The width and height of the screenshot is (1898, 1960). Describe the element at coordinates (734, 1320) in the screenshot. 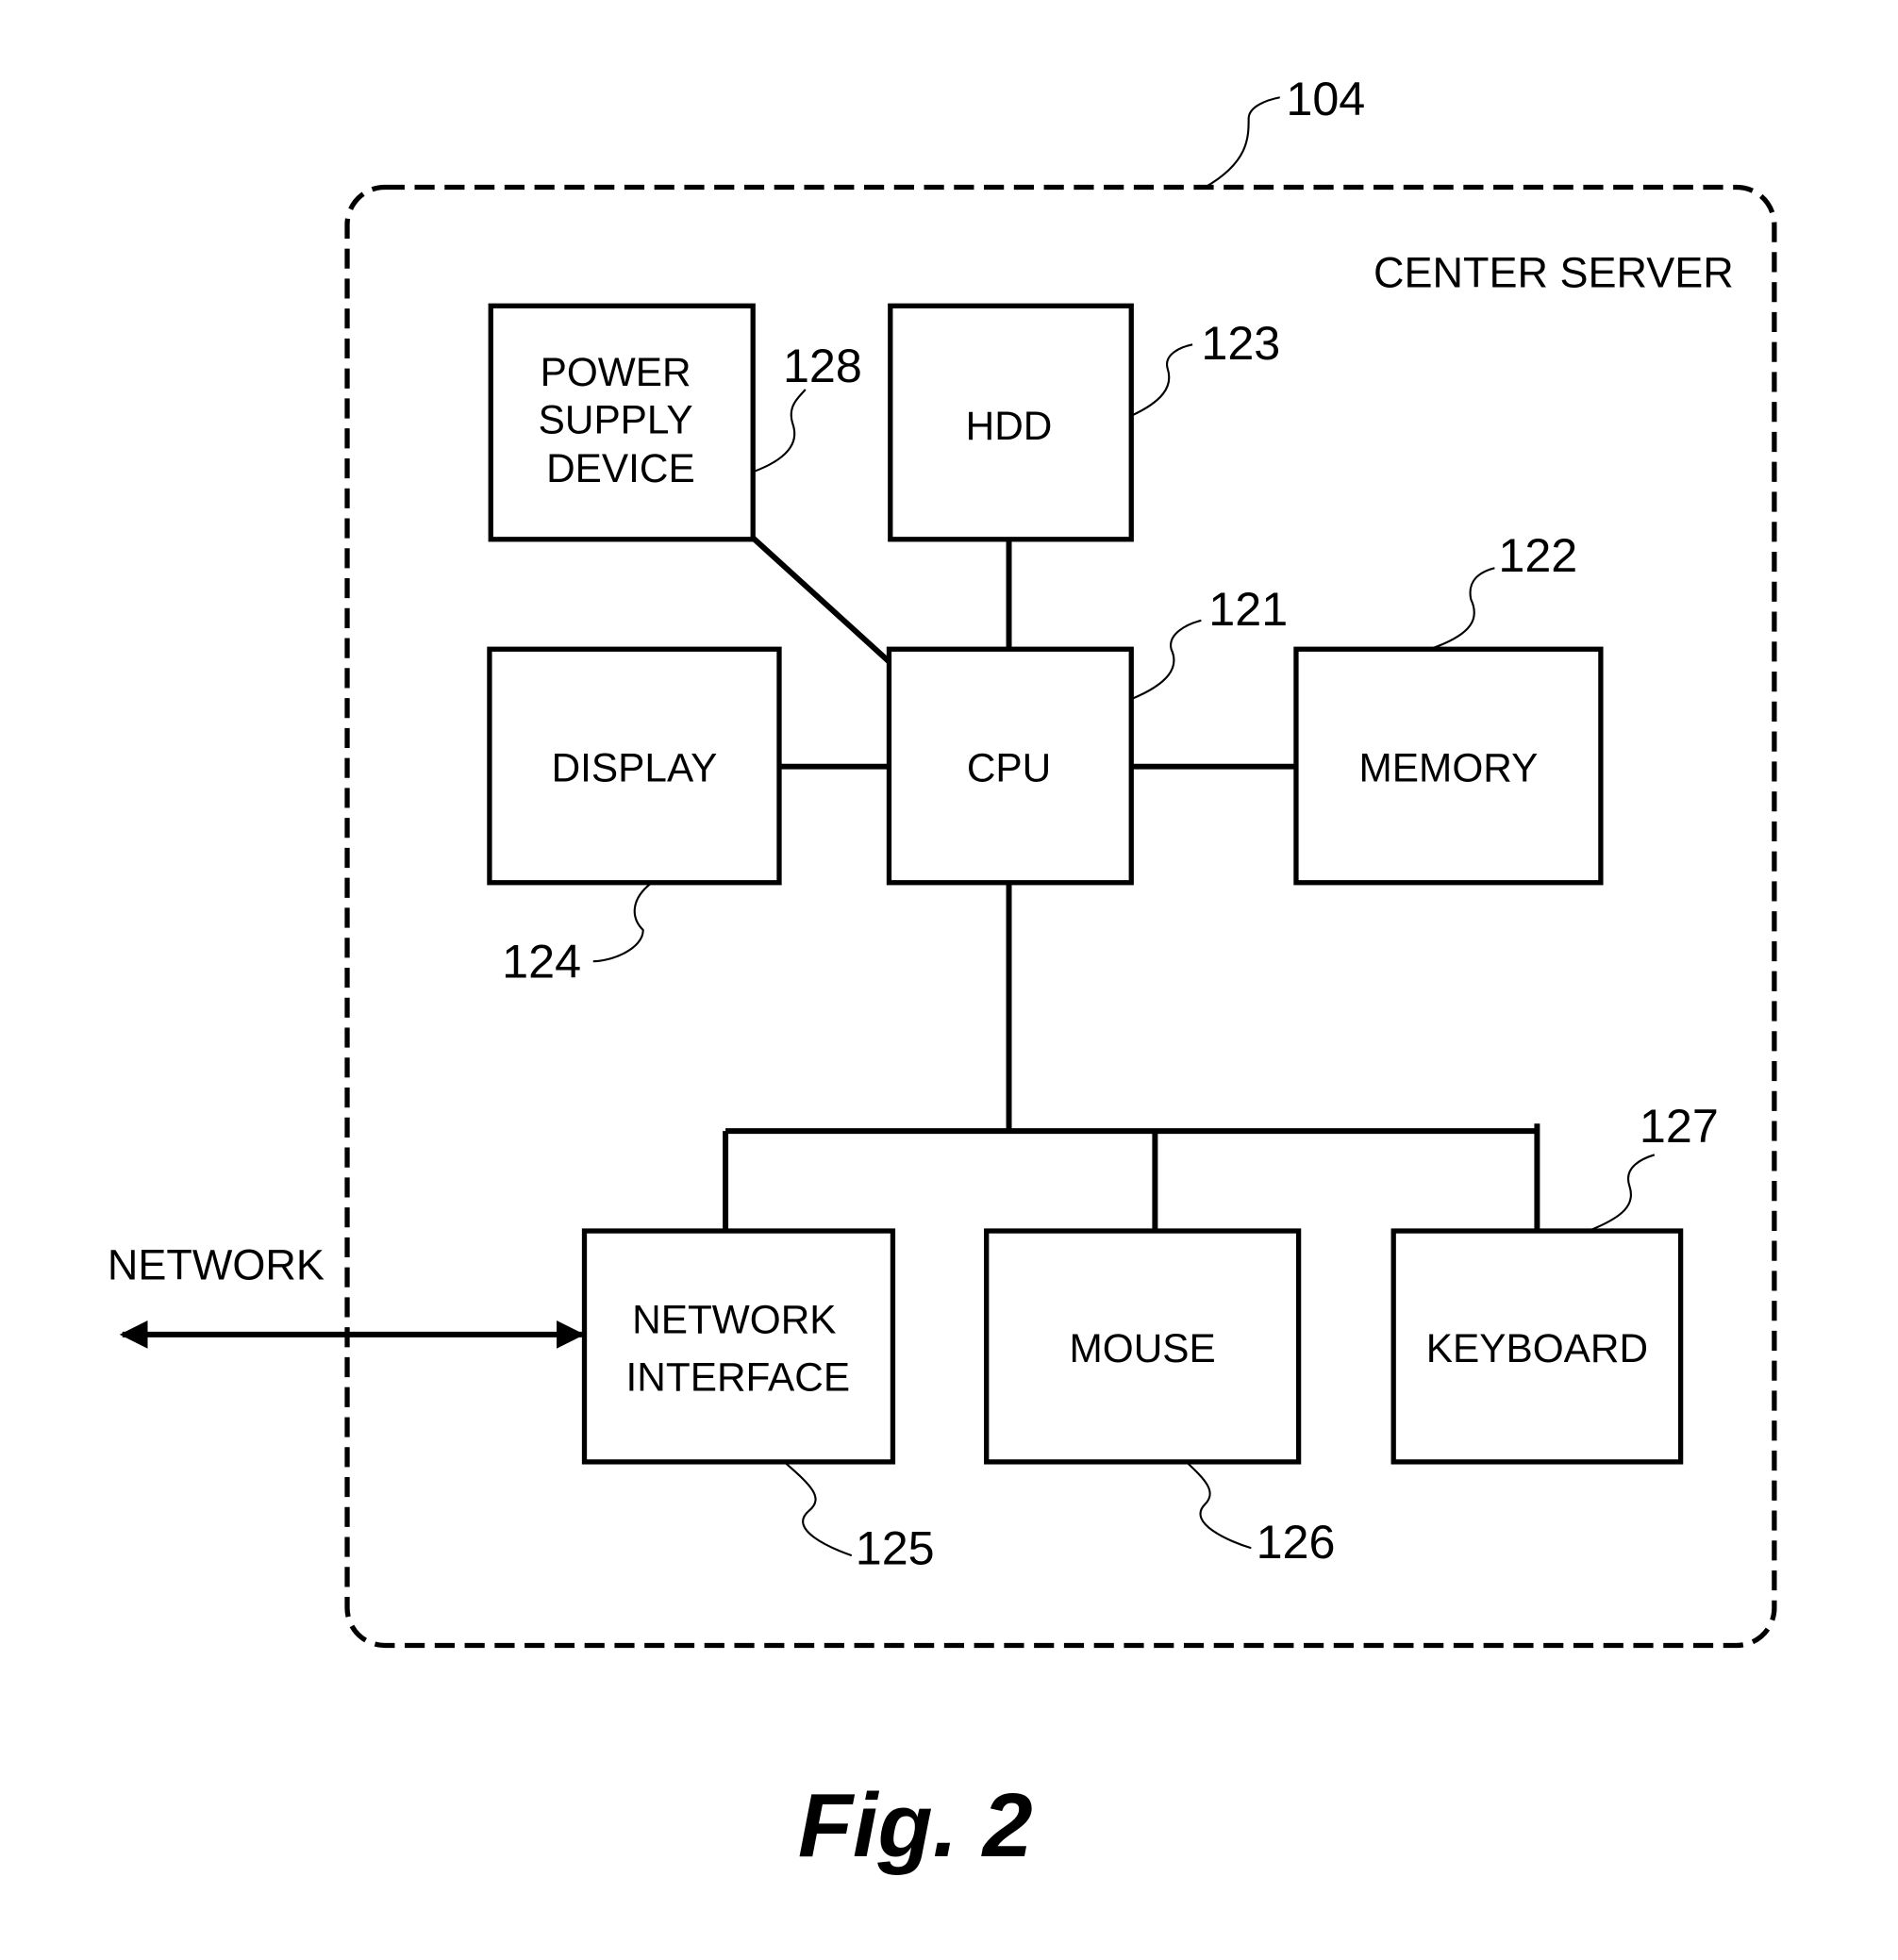

I see `block-label: NETWORK` at that location.